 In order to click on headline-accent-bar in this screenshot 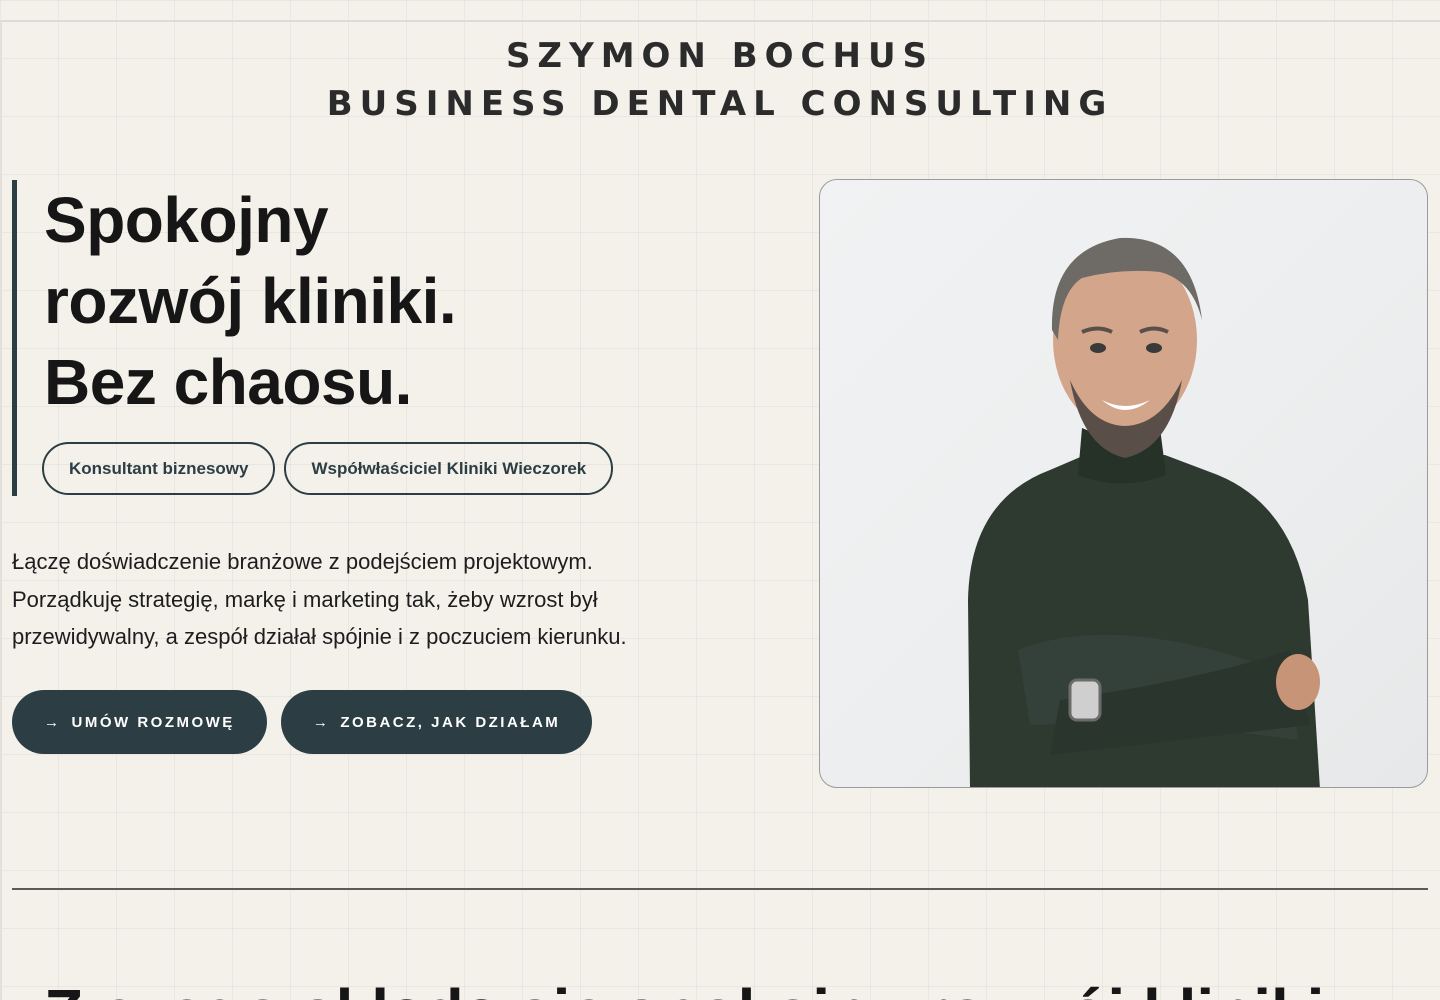, I will do `click(14, 338)`.